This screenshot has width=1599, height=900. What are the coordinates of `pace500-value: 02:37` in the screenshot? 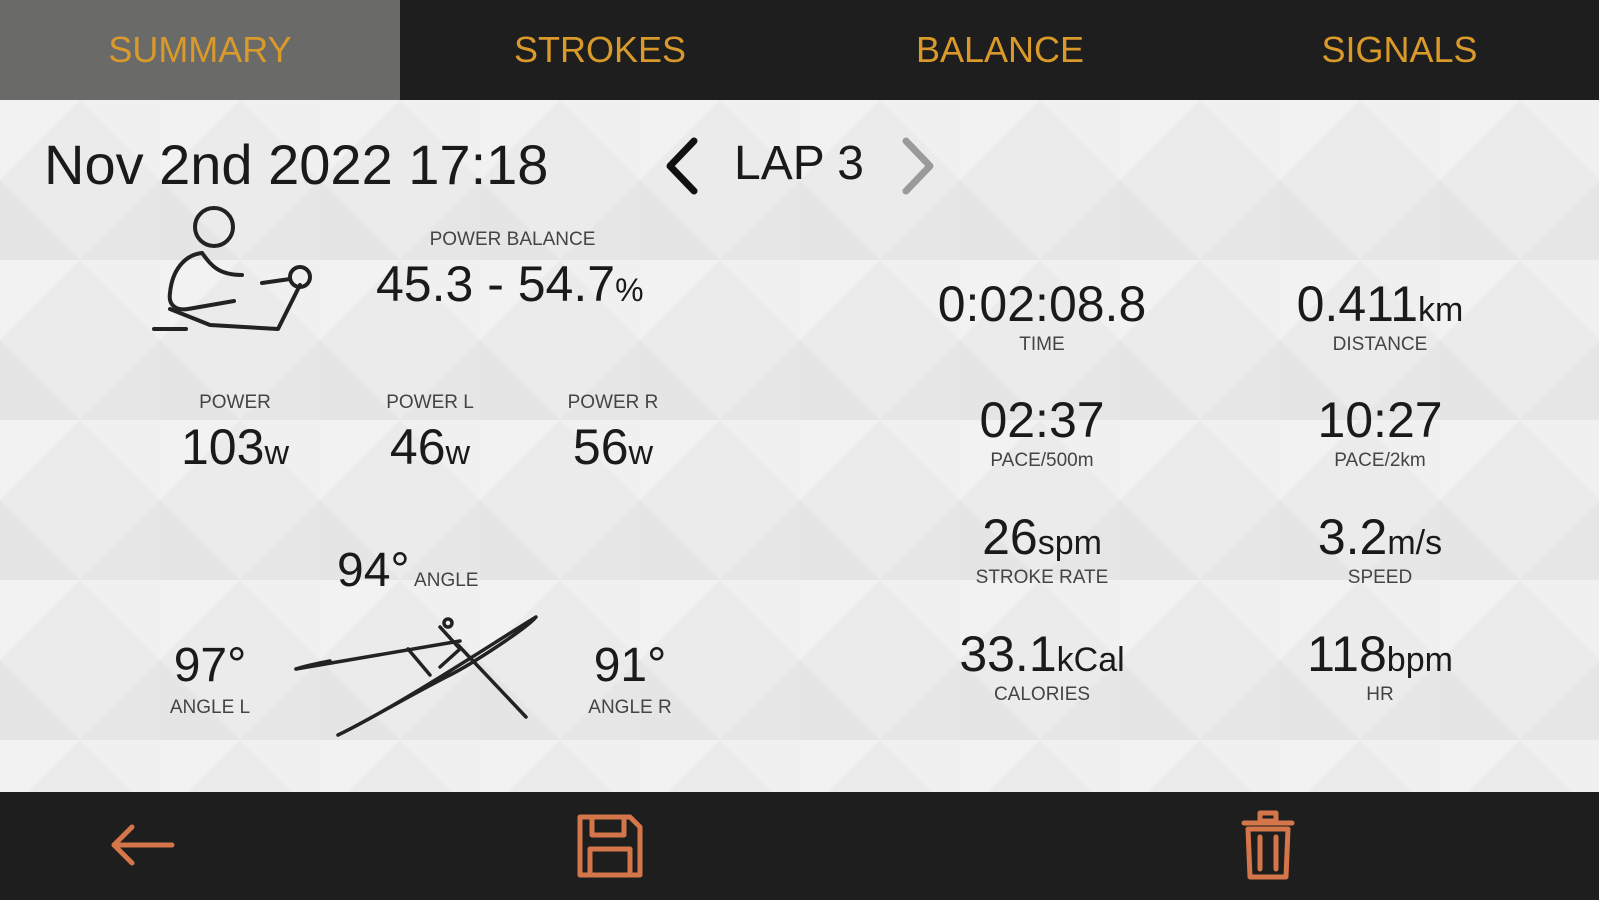 It's located at (1042, 420).